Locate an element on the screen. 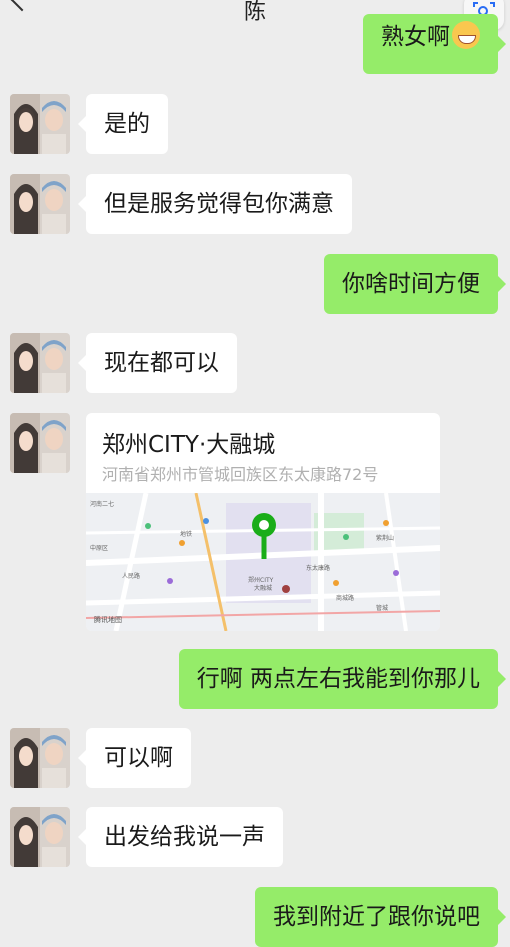 The height and width of the screenshot is (947, 510). outgoing-message-bubble: 我到附近了跟你说吧 is located at coordinates (380, 917).